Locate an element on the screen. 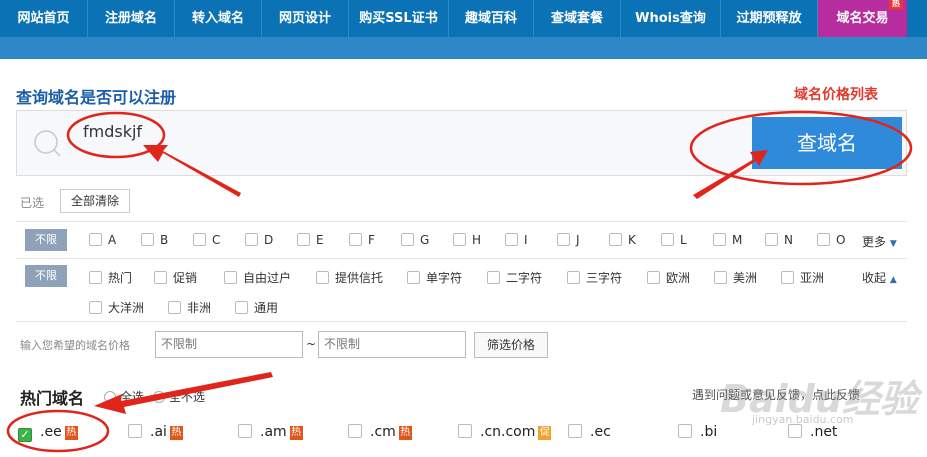  letter-option: C is located at coordinates (206, 240).